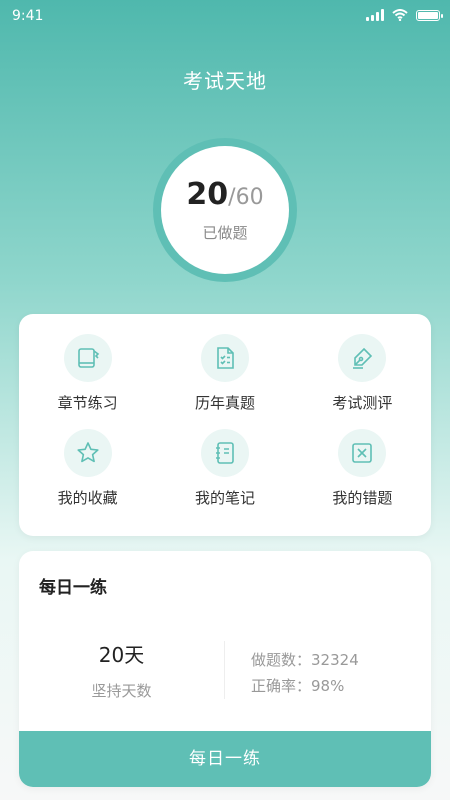 Image resolution: width=450 pixels, height=800 pixels. What do you see at coordinates (225, 17) in the screenshot?
I see `status-bar: 9:41` at bounding box center [225, 17].